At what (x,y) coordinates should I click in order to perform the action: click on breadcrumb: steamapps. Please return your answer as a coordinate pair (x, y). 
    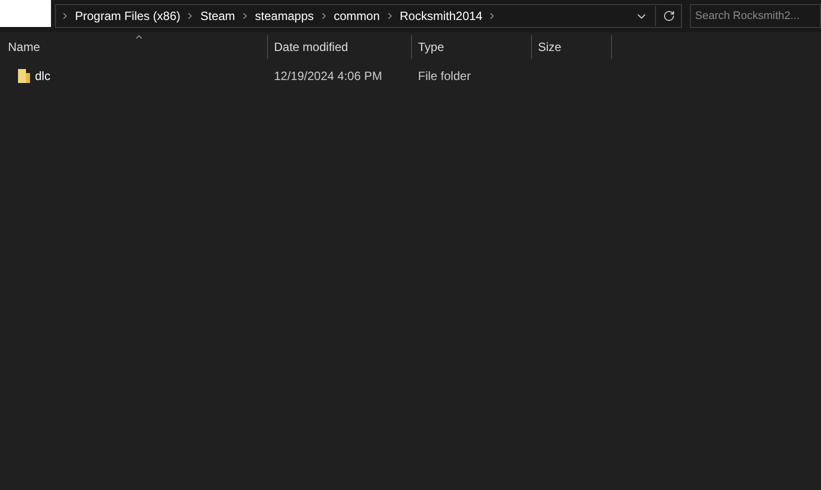
    Looking at the image, I should click on (284, 16).